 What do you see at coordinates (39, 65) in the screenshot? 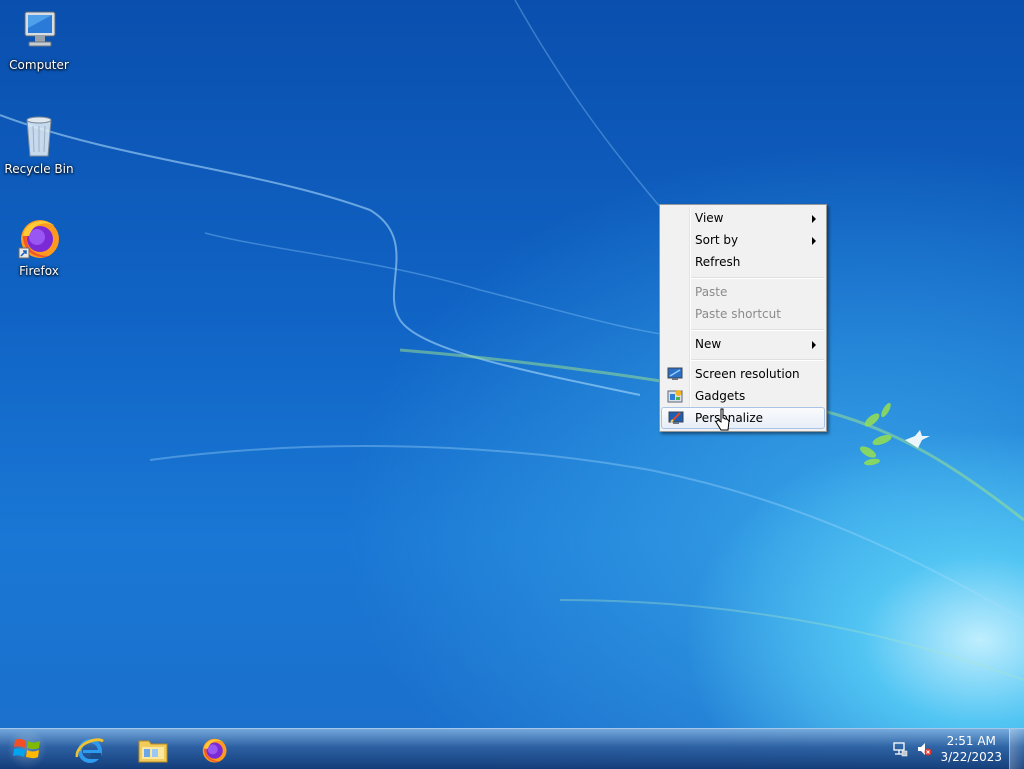
I see `desktop-icon-label: Computer` at bounding box center [39, 65].